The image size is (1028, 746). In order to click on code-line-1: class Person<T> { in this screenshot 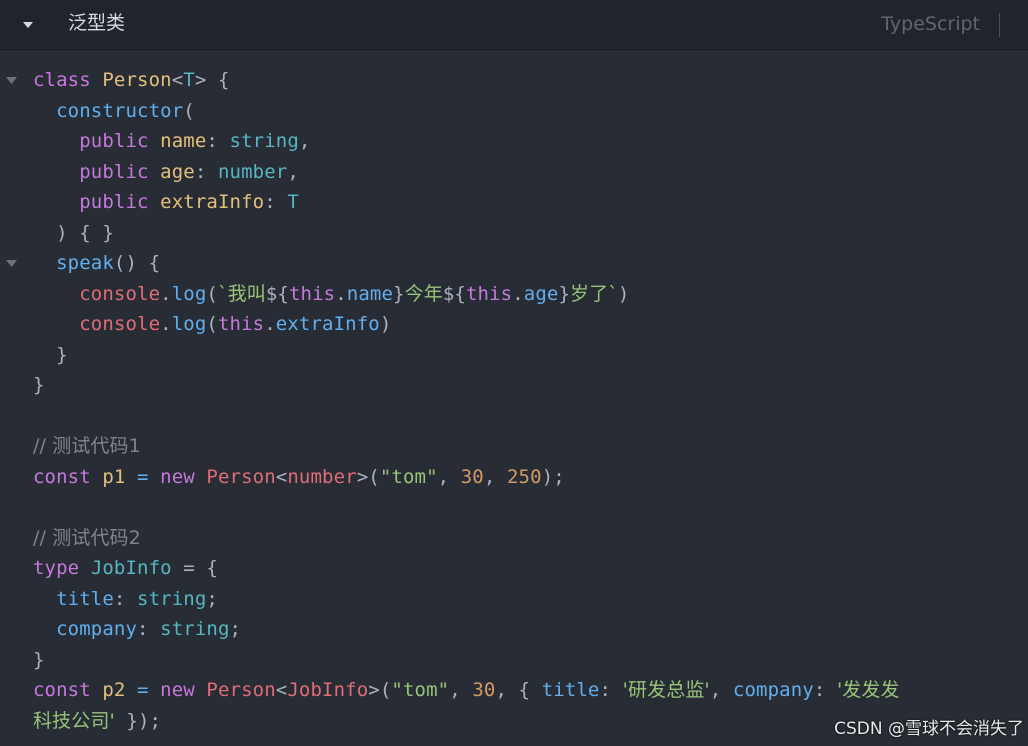, I will do `click(514, 80)`.